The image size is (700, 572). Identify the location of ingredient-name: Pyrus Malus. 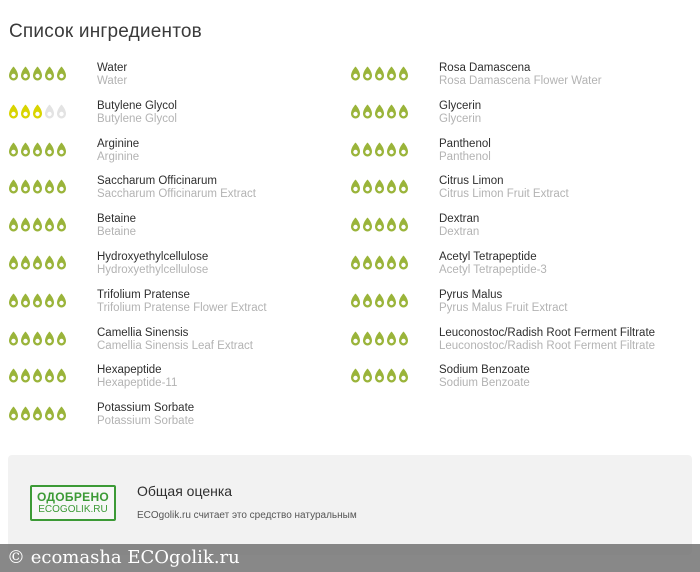
(503, 295).